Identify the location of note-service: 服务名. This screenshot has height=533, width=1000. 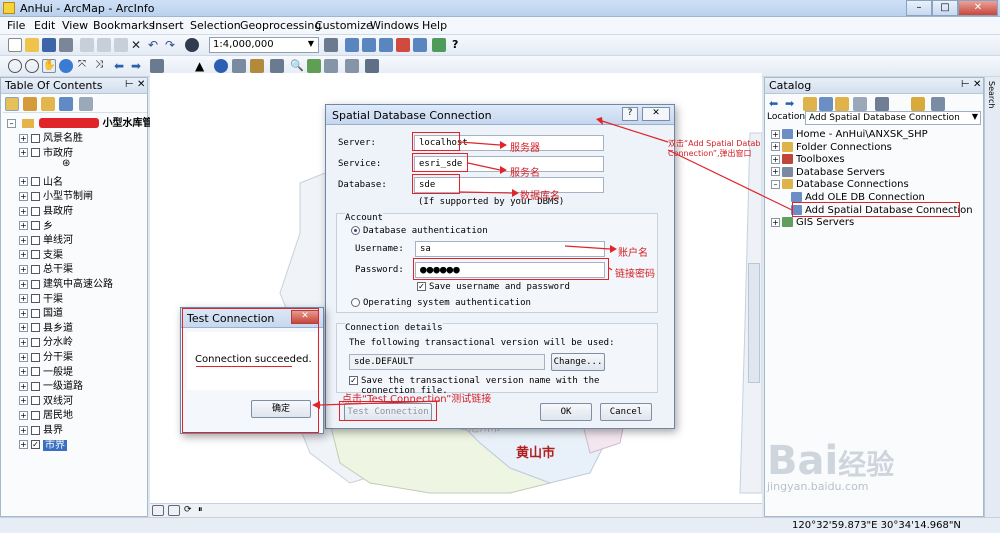
(525, 173).